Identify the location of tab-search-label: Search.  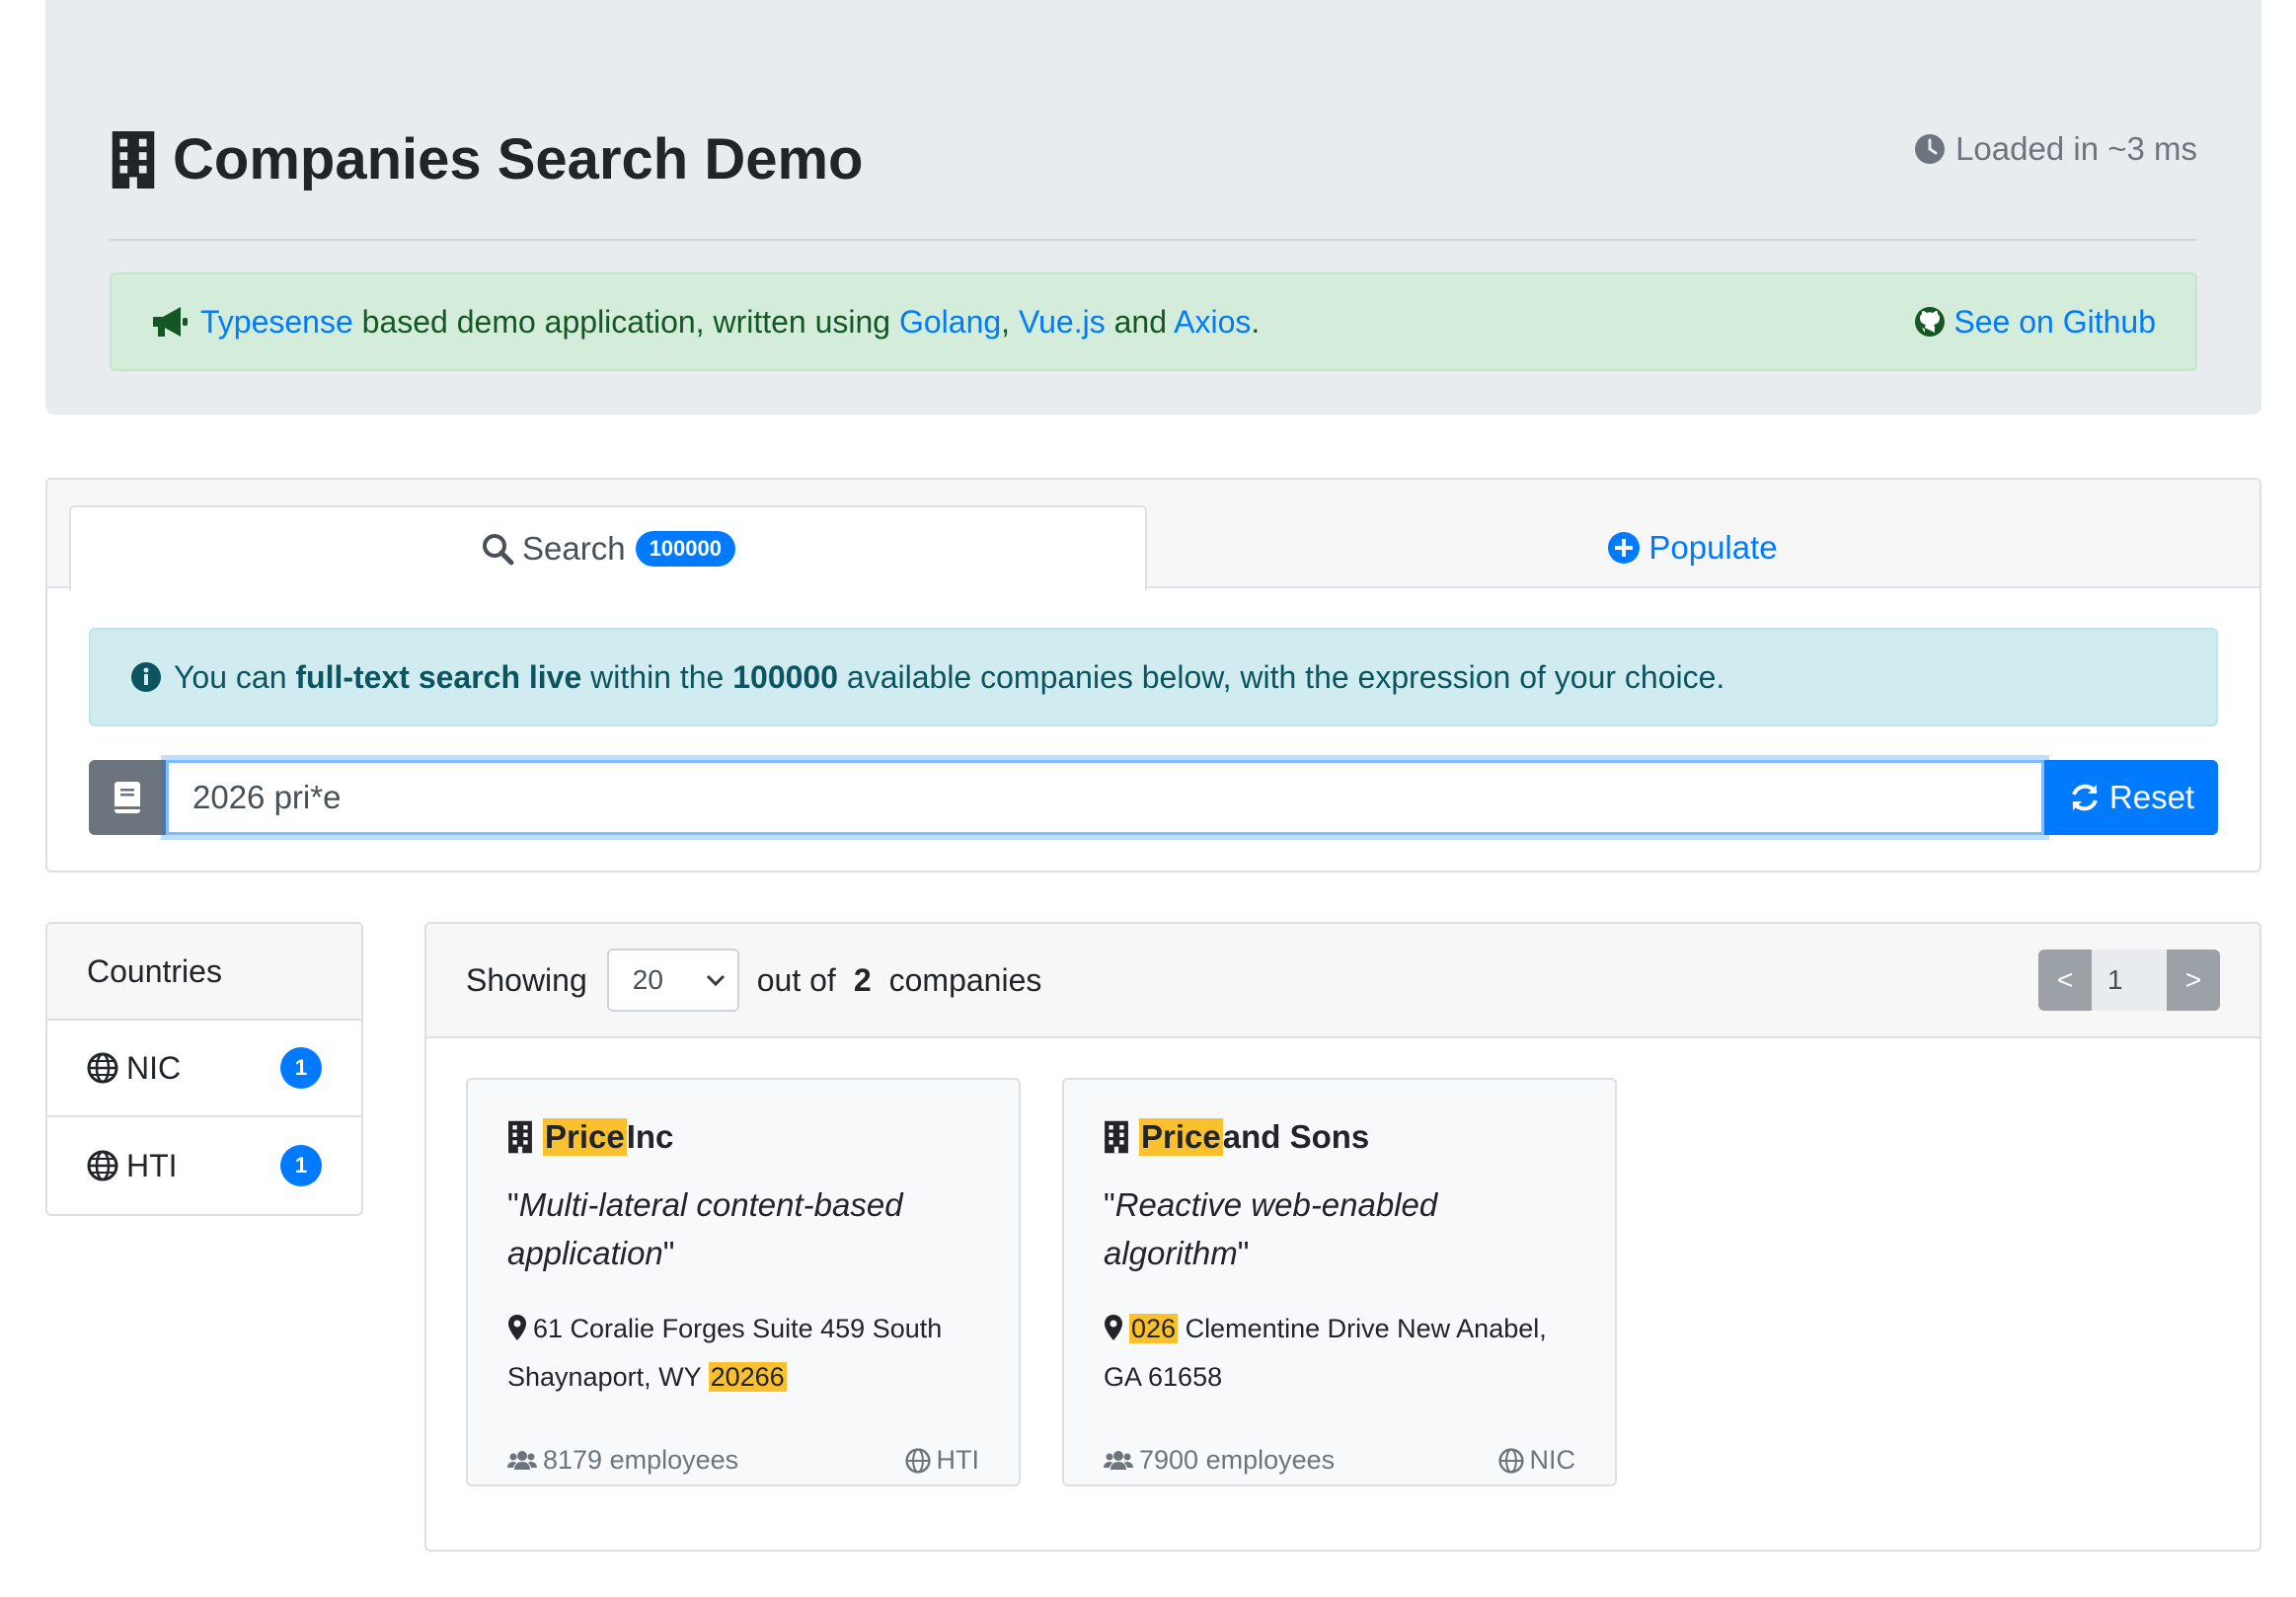
(574, 548).